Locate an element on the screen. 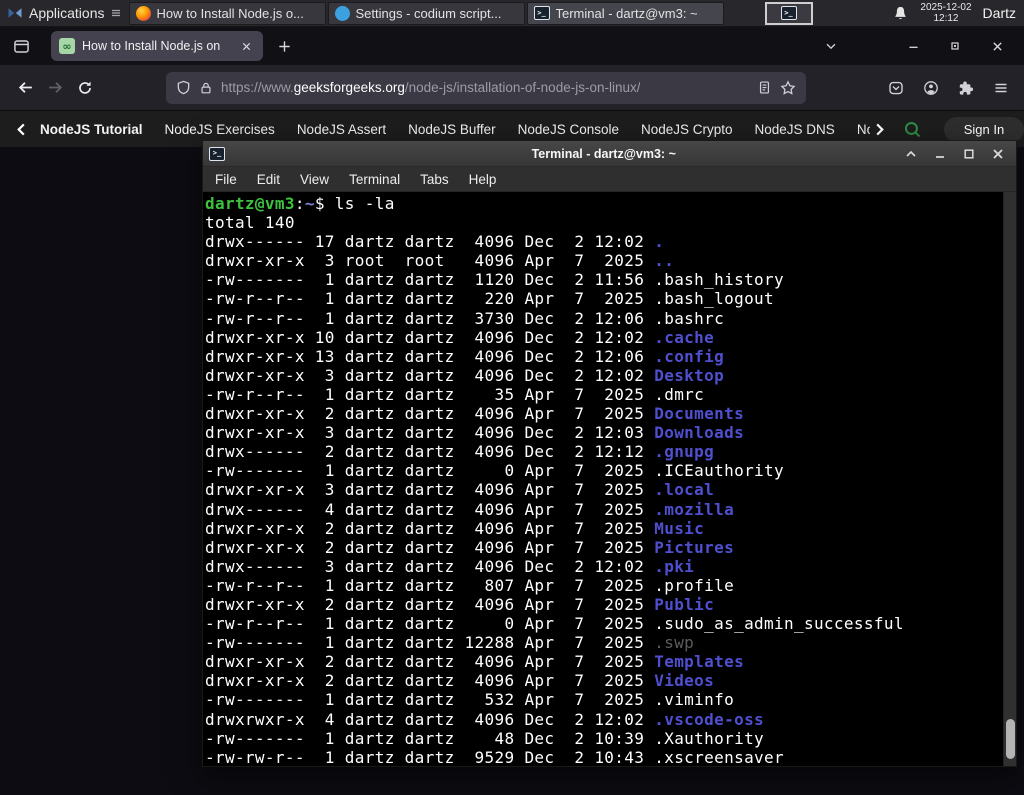  list-all-tabs-button is located at coordinates (831, 46).